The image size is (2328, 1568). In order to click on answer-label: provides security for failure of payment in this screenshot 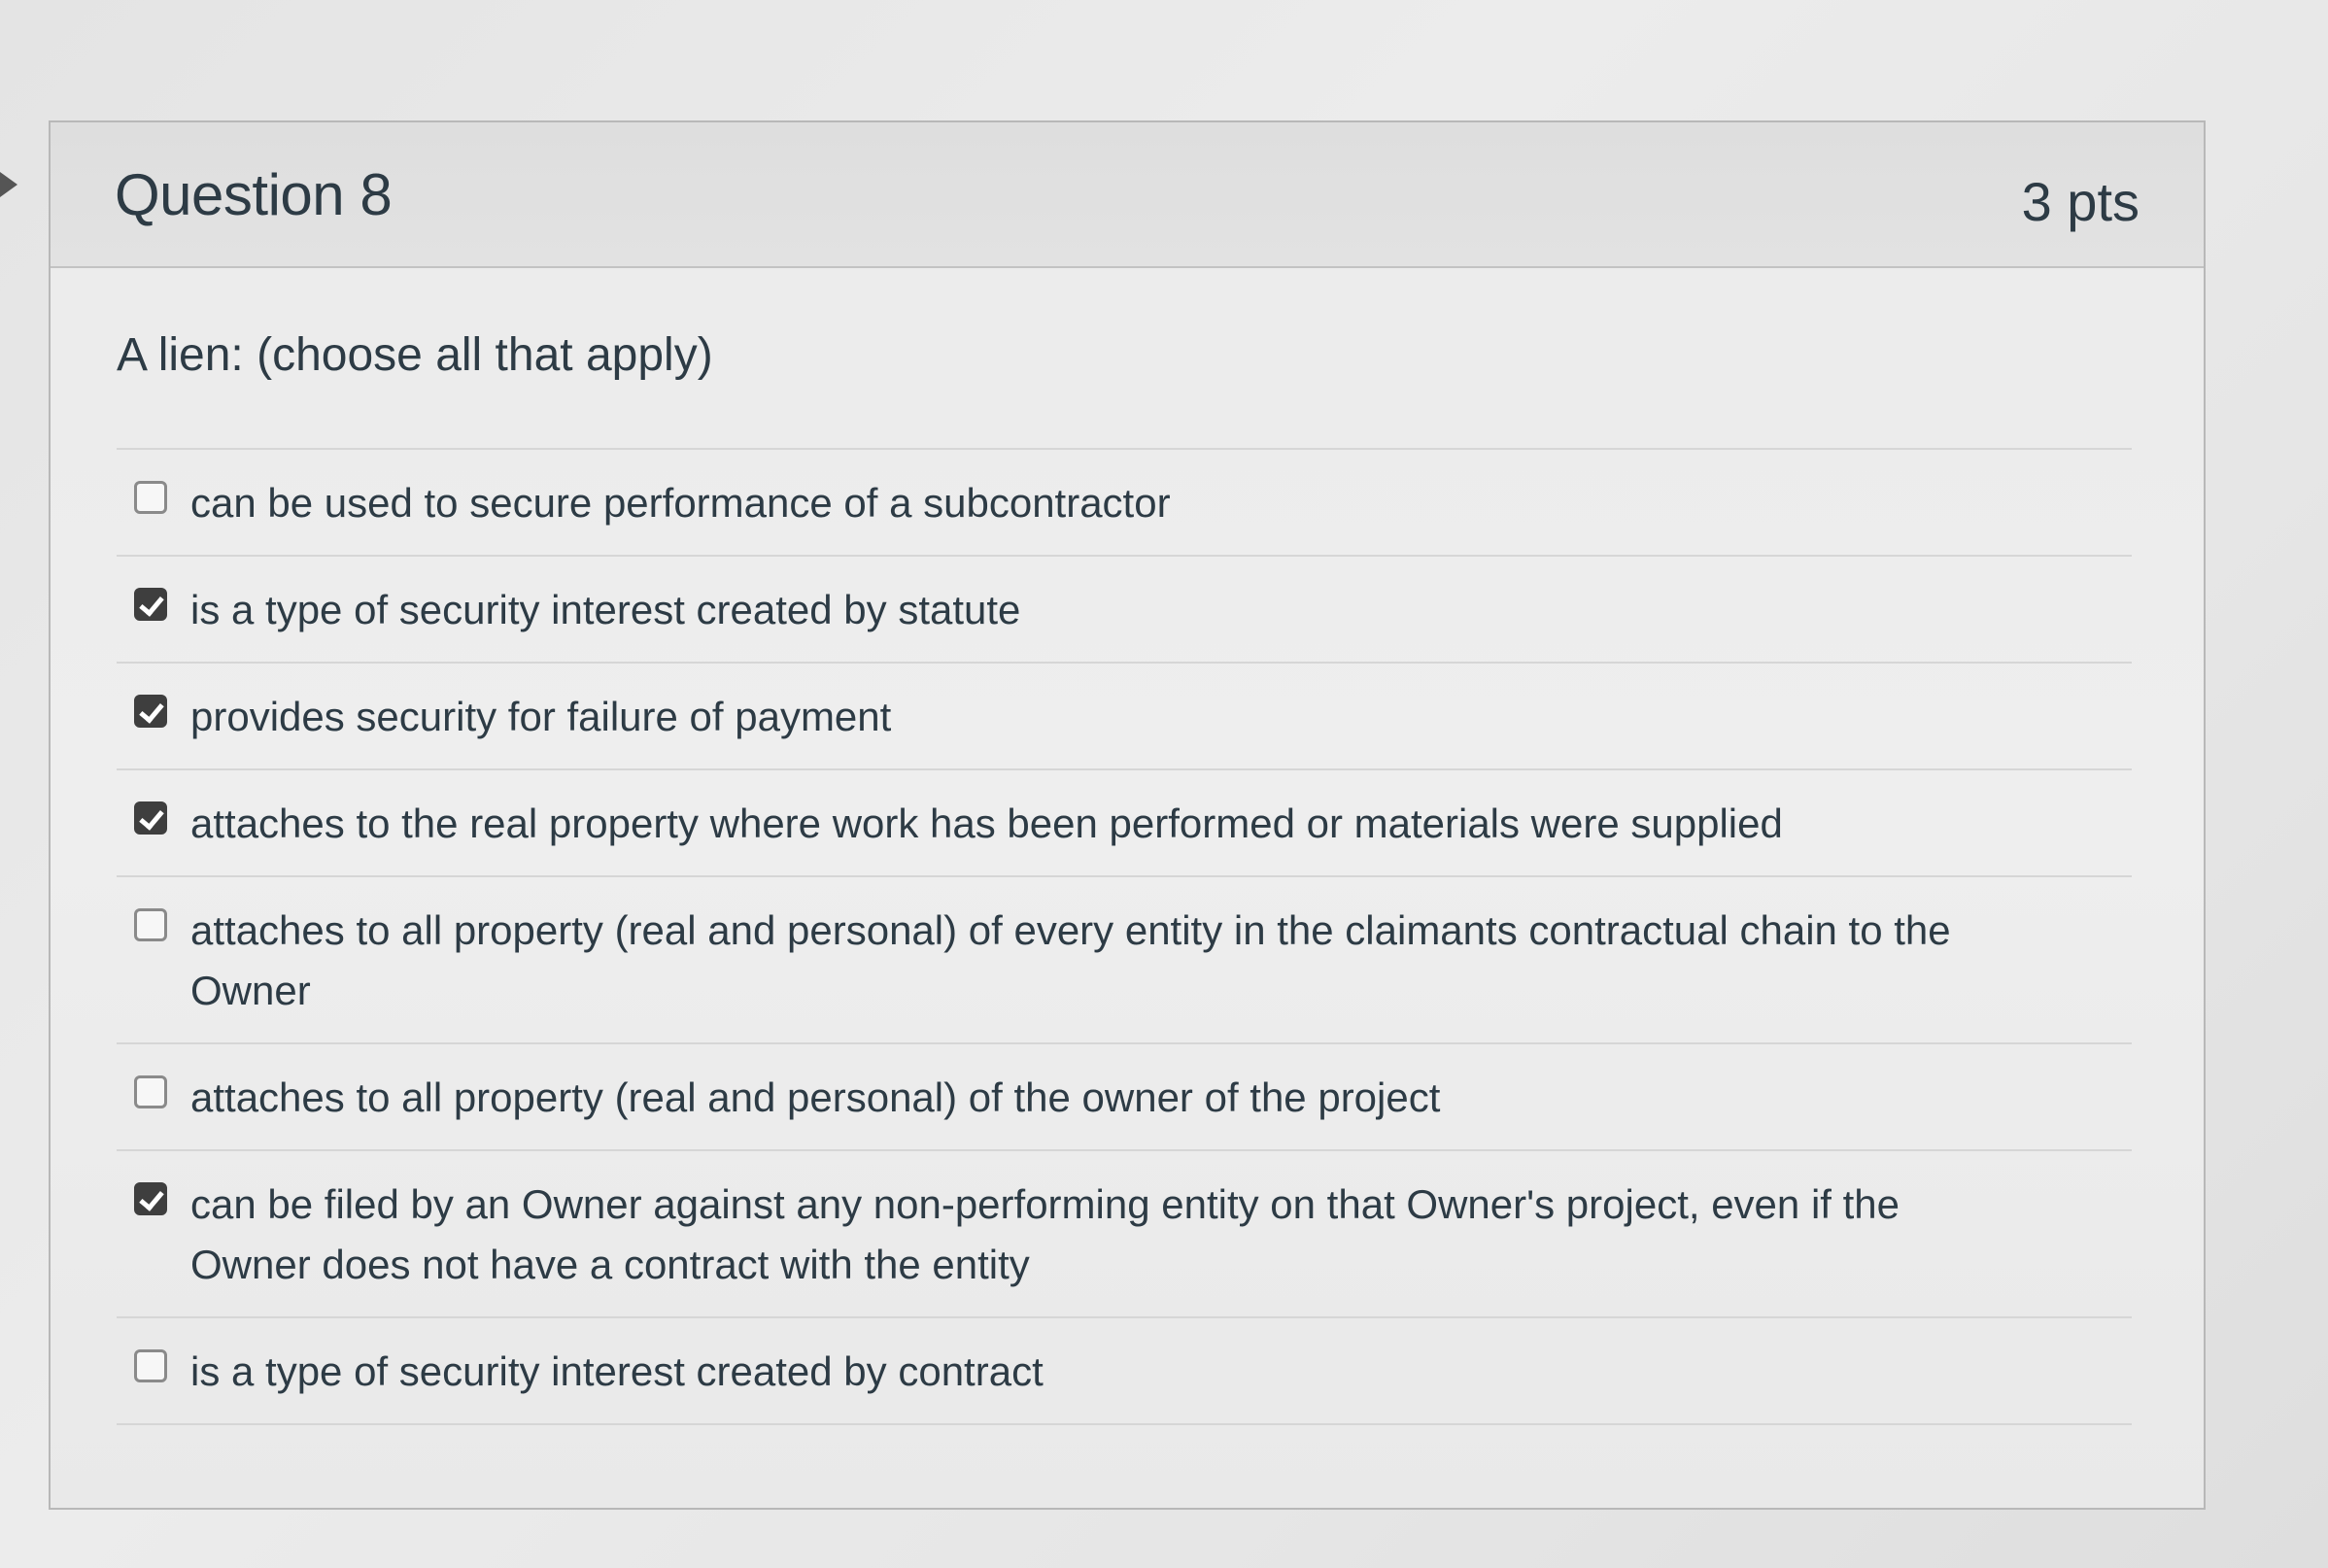, I will do `click(541, 716)`.